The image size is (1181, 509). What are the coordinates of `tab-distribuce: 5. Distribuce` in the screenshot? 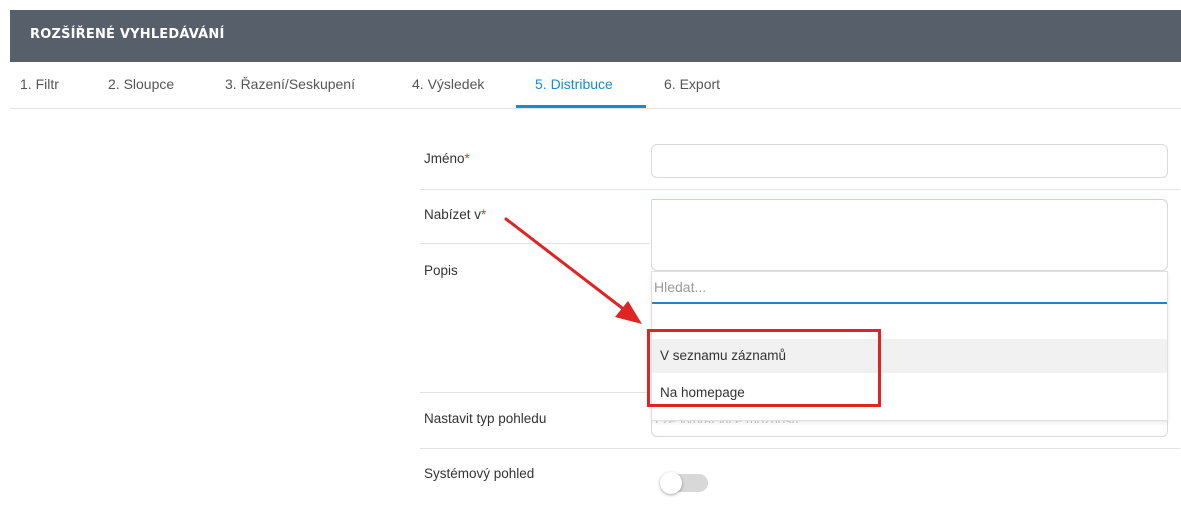 It's located at (574, 84).